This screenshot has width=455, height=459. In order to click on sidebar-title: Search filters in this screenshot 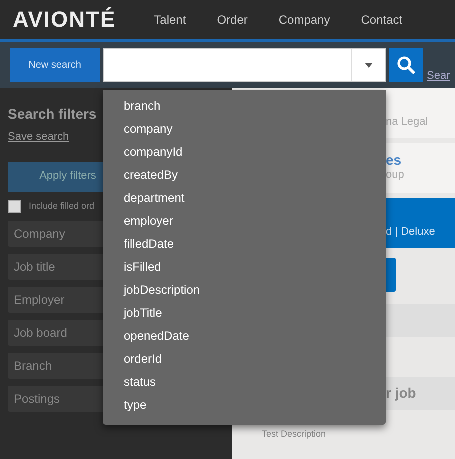, I will do `click(52, 114)`.